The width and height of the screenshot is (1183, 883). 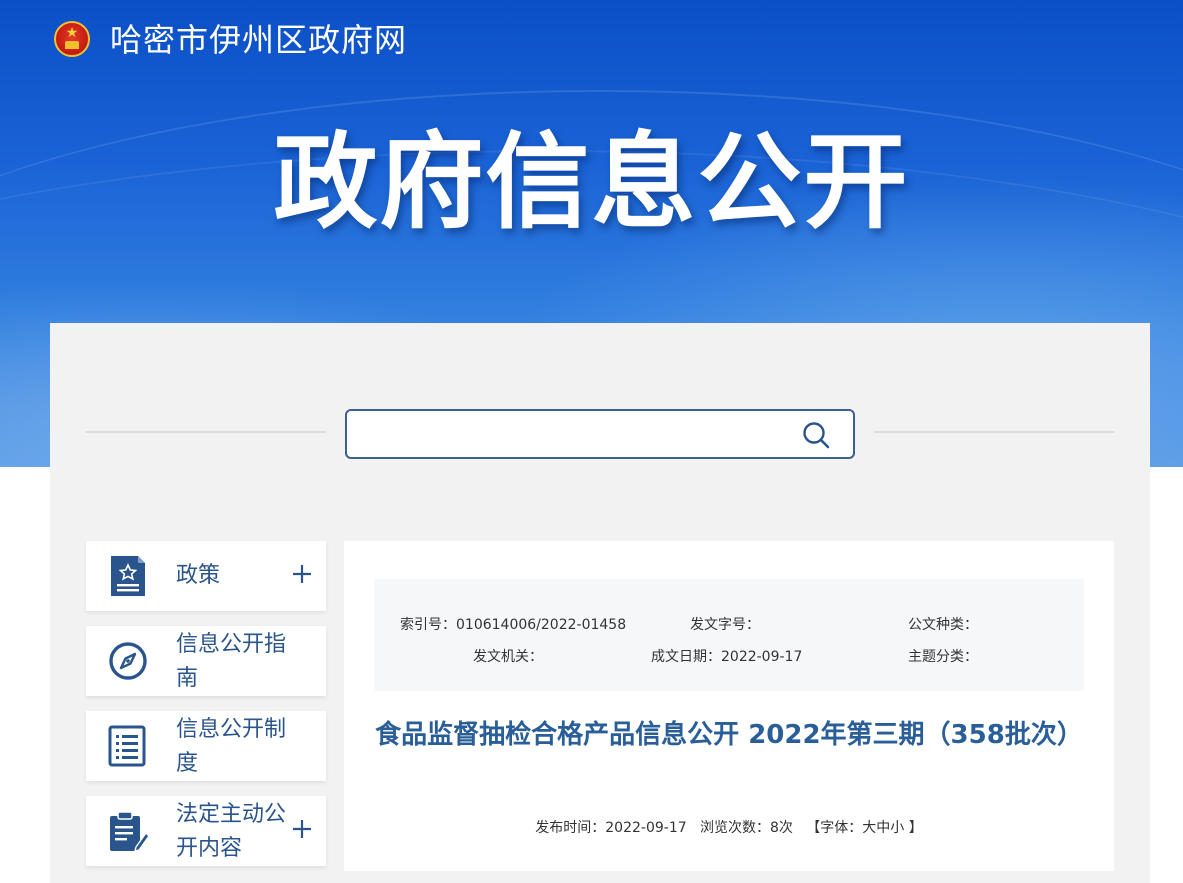 I want to click on page-title: 政府信息公开, so click(x=591, y=182).